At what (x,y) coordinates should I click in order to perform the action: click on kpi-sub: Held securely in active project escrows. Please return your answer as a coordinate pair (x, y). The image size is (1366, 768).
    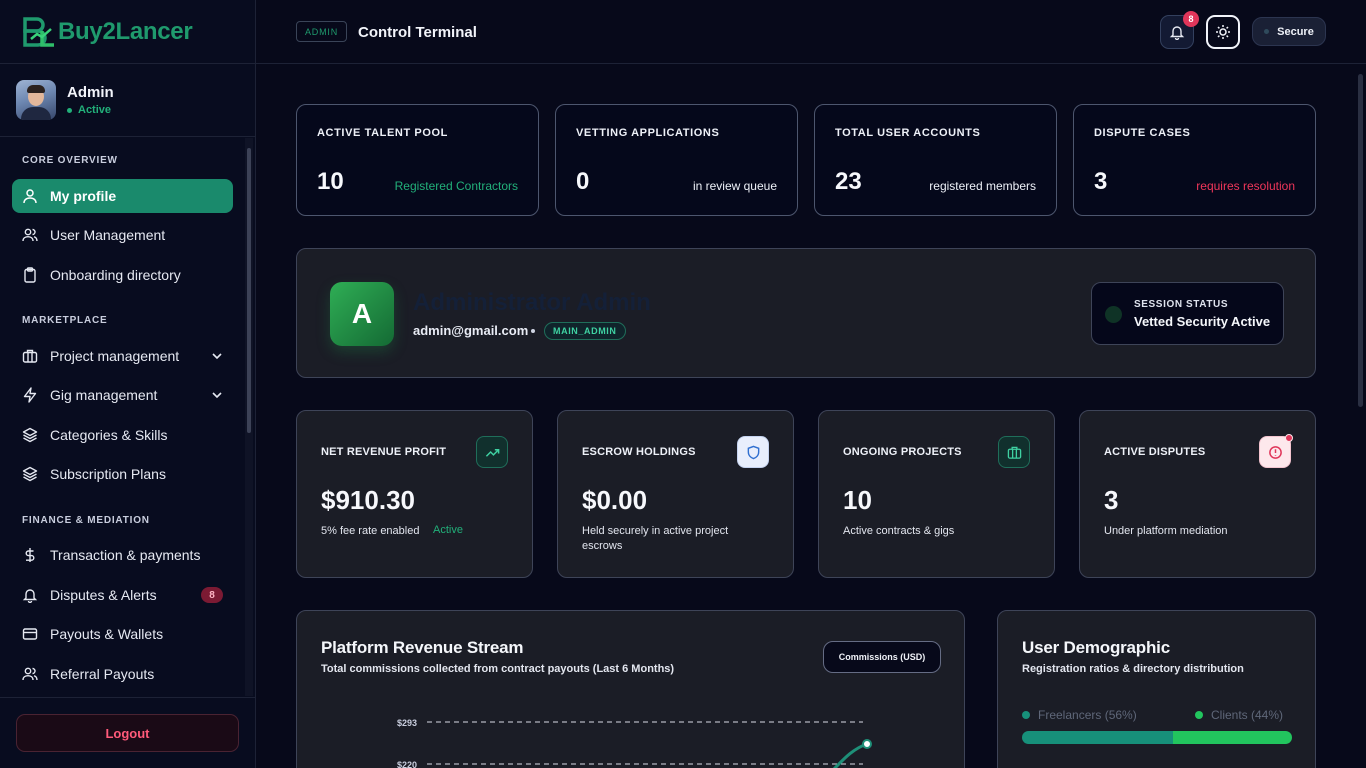
    Looking at the image, I should click on (655, 538).